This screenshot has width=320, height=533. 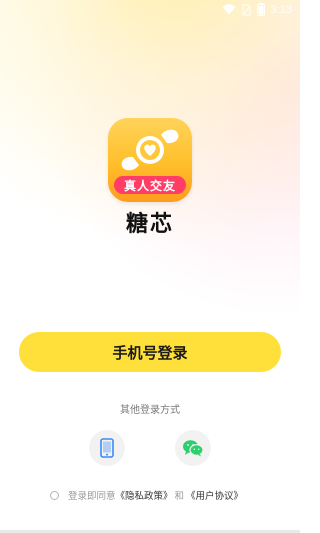 I want to click on status-time: 3:13, so click(x=281, y=9).